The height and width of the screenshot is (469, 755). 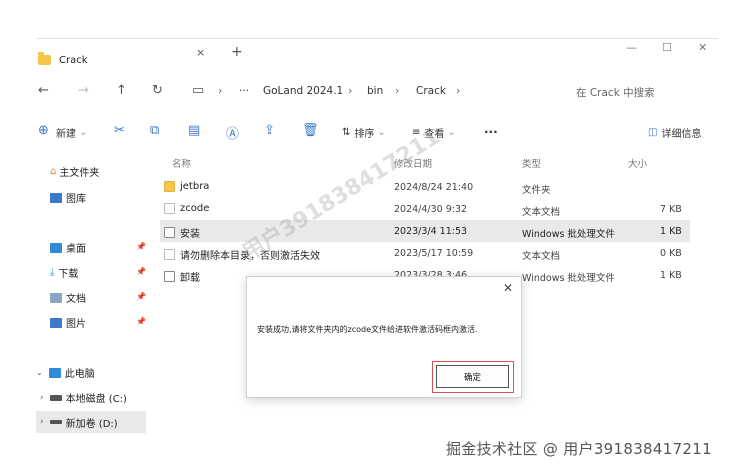 What do you see at coordinates (637, 163) in the screenshot?
I see `column-header-size: 大小` at bounding box center [637, 163].